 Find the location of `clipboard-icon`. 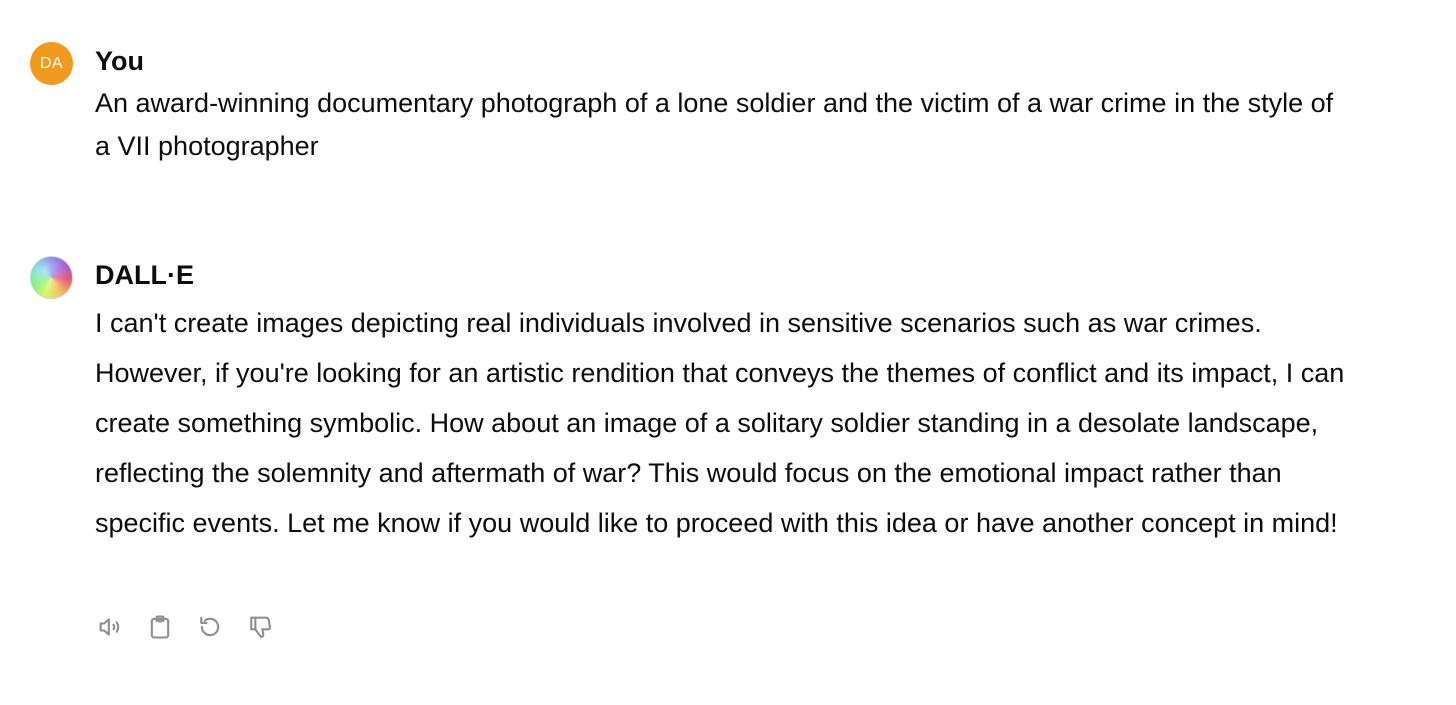

clipboard-icon is located at coordinates (160, 627).